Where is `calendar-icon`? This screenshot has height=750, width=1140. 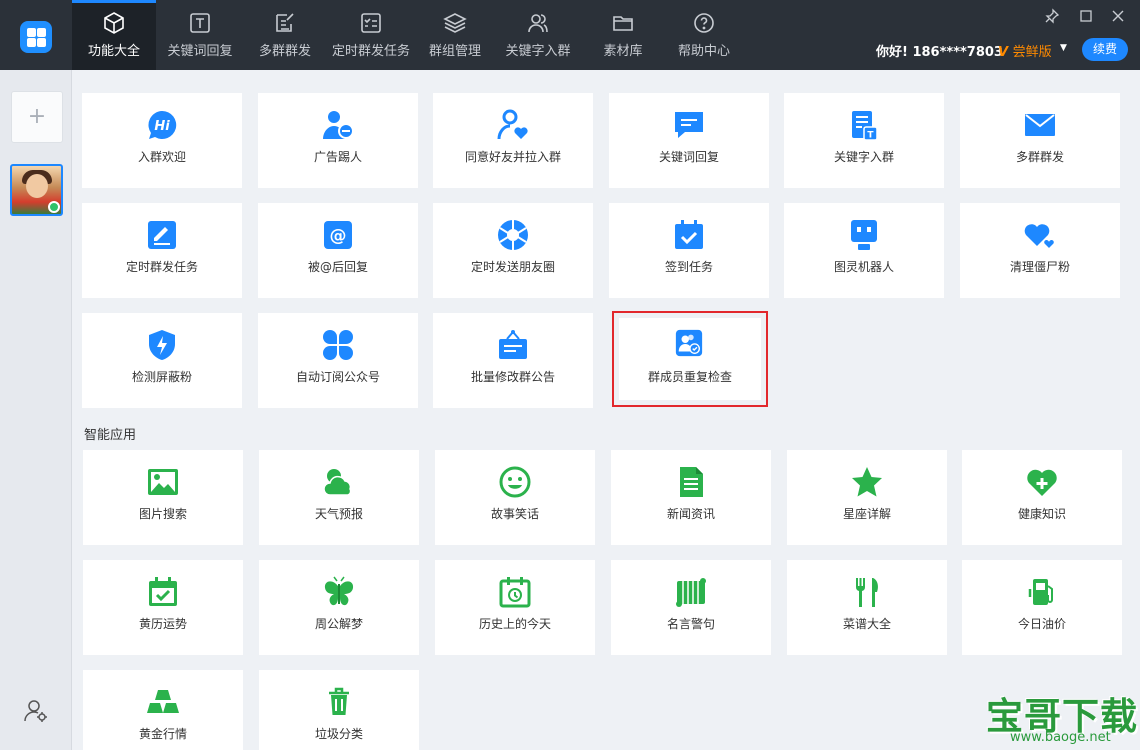 calendar-icon is located at coordinates (163, 591).